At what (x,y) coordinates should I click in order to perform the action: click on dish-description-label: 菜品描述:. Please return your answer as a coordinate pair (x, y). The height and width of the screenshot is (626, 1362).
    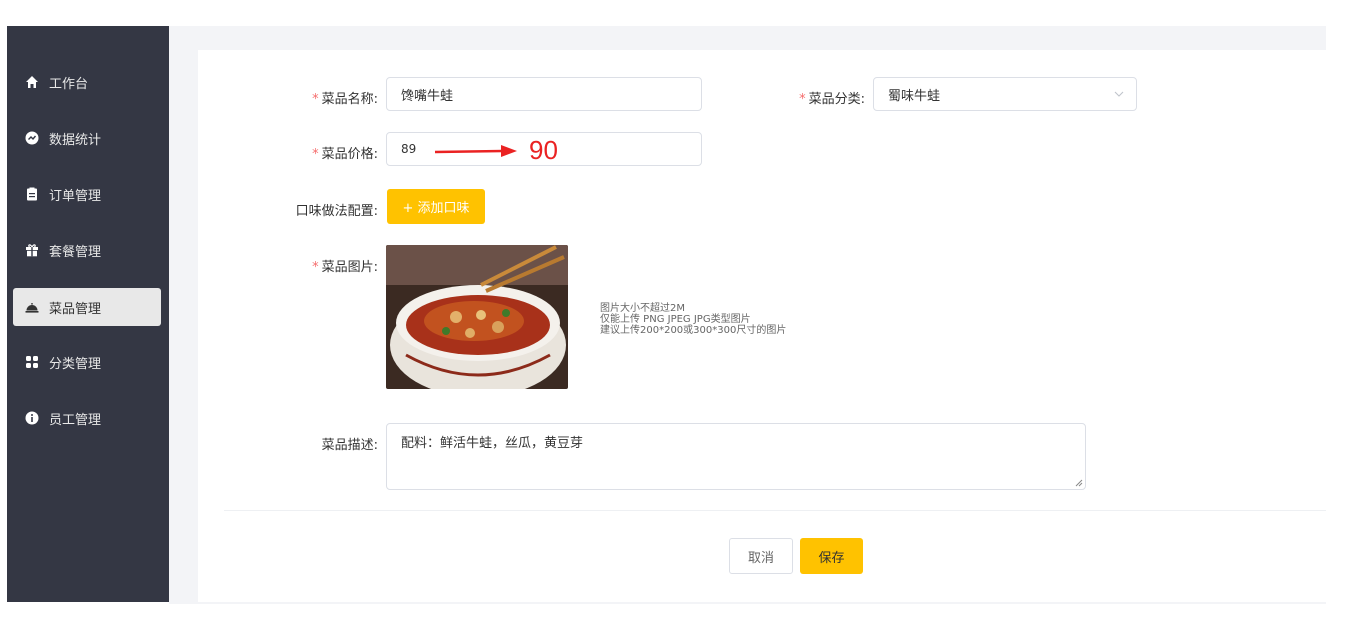
    Looking at the image, I should click on (349, 445).